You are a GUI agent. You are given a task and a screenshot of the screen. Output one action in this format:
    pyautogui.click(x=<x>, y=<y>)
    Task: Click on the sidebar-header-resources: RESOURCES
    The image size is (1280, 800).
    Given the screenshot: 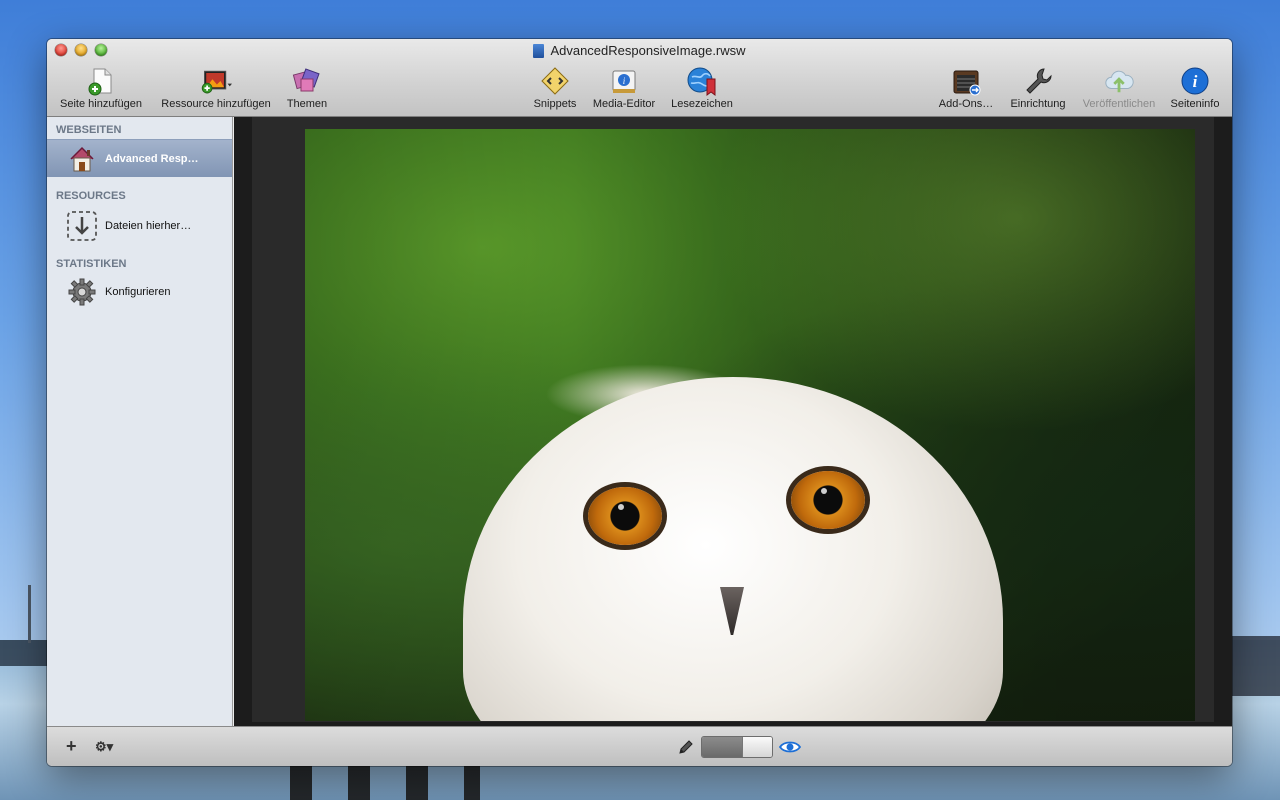 What is the action you would take?
    pyautogui.click(x=91, y=196)
    